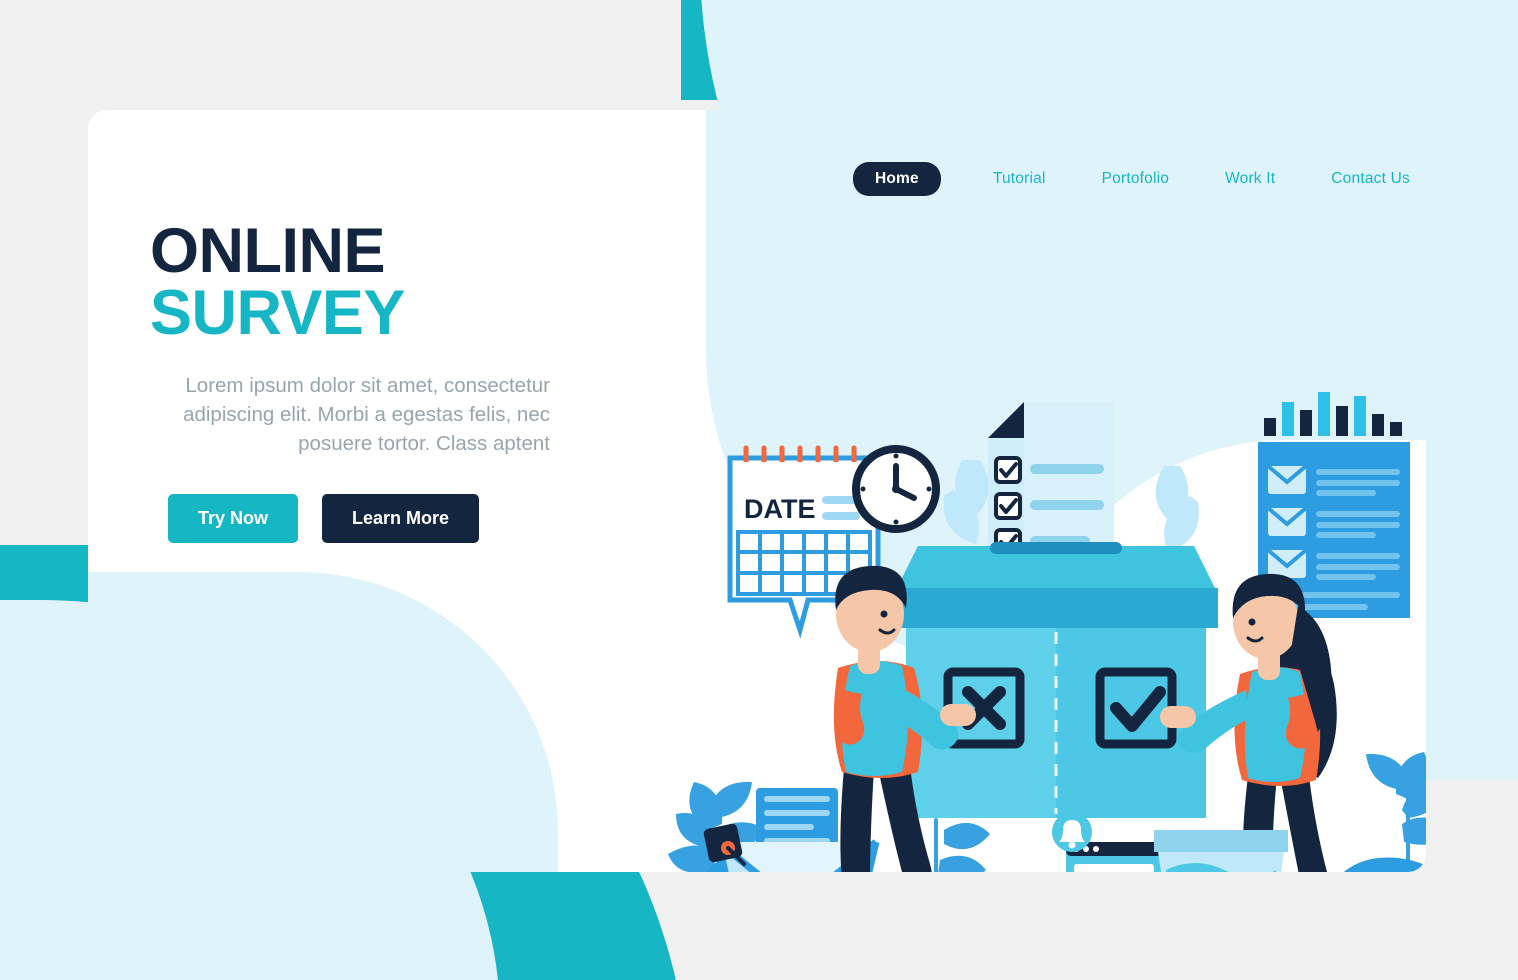 This screenshot has width=1518, height=980. I want to click on page-title: ONLINE SURVEY, so click(360, 284).